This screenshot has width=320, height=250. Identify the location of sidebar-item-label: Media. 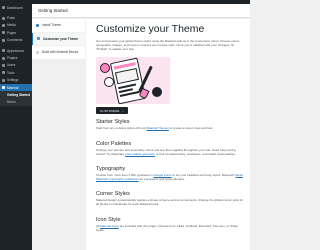
(11, 25).